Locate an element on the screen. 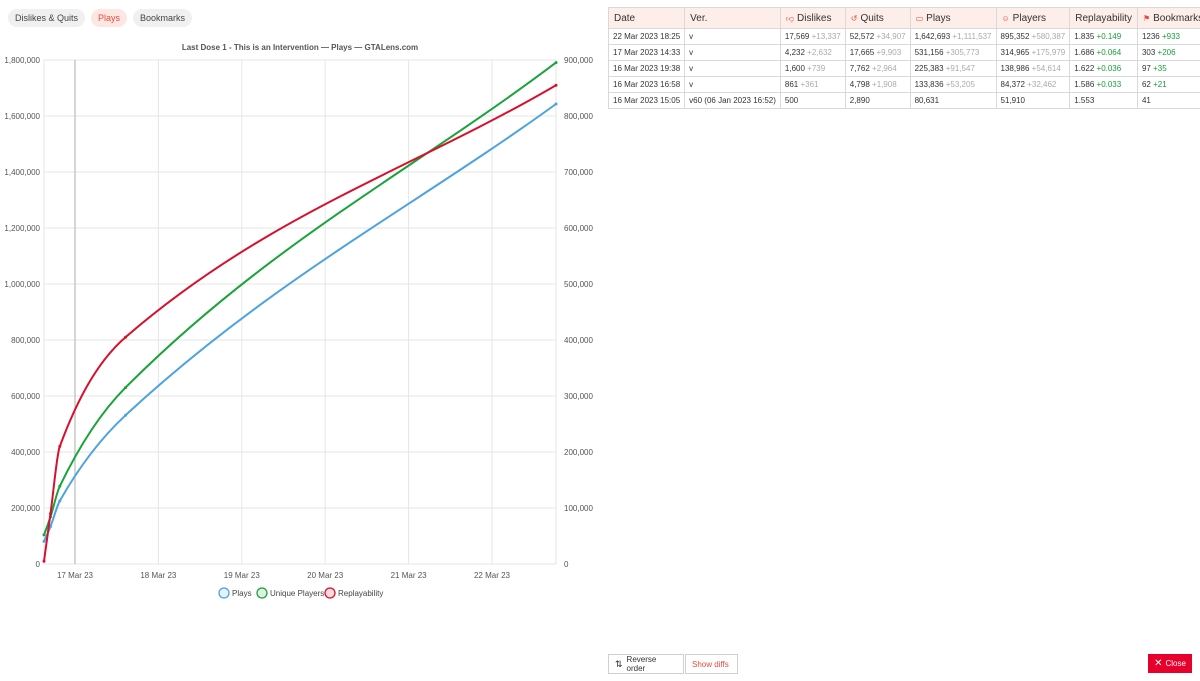 This screenshot has height=681, width=1200. x-tick-label: 20 Mar 23 is located at coordinates (325, 575).